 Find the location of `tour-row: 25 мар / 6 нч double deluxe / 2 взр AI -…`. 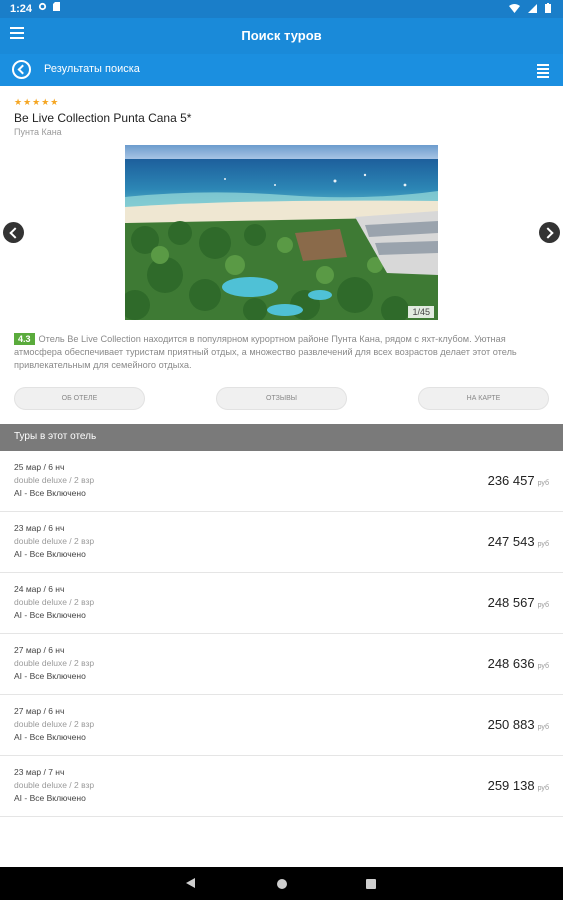

tour-row: 25 мар / 6 нч double deluxe / 2 взр AI -… is located at coordinates (281, 481).